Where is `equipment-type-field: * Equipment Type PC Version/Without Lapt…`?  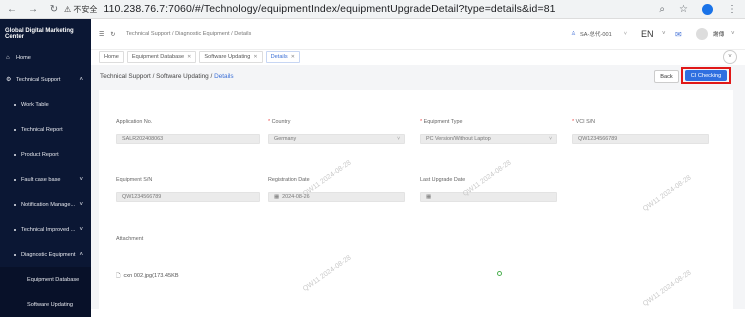
equipment-type-field: * Equipment Type PC Version/Without Lapt… is located at coordinates (488, 131).